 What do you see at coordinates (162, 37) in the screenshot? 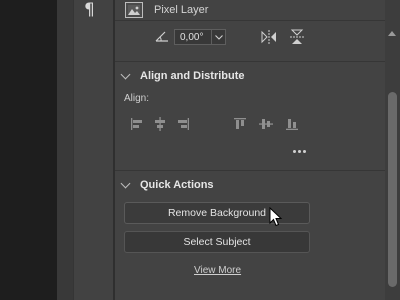
I see `angle-icon` at bounding box center [162, 37].